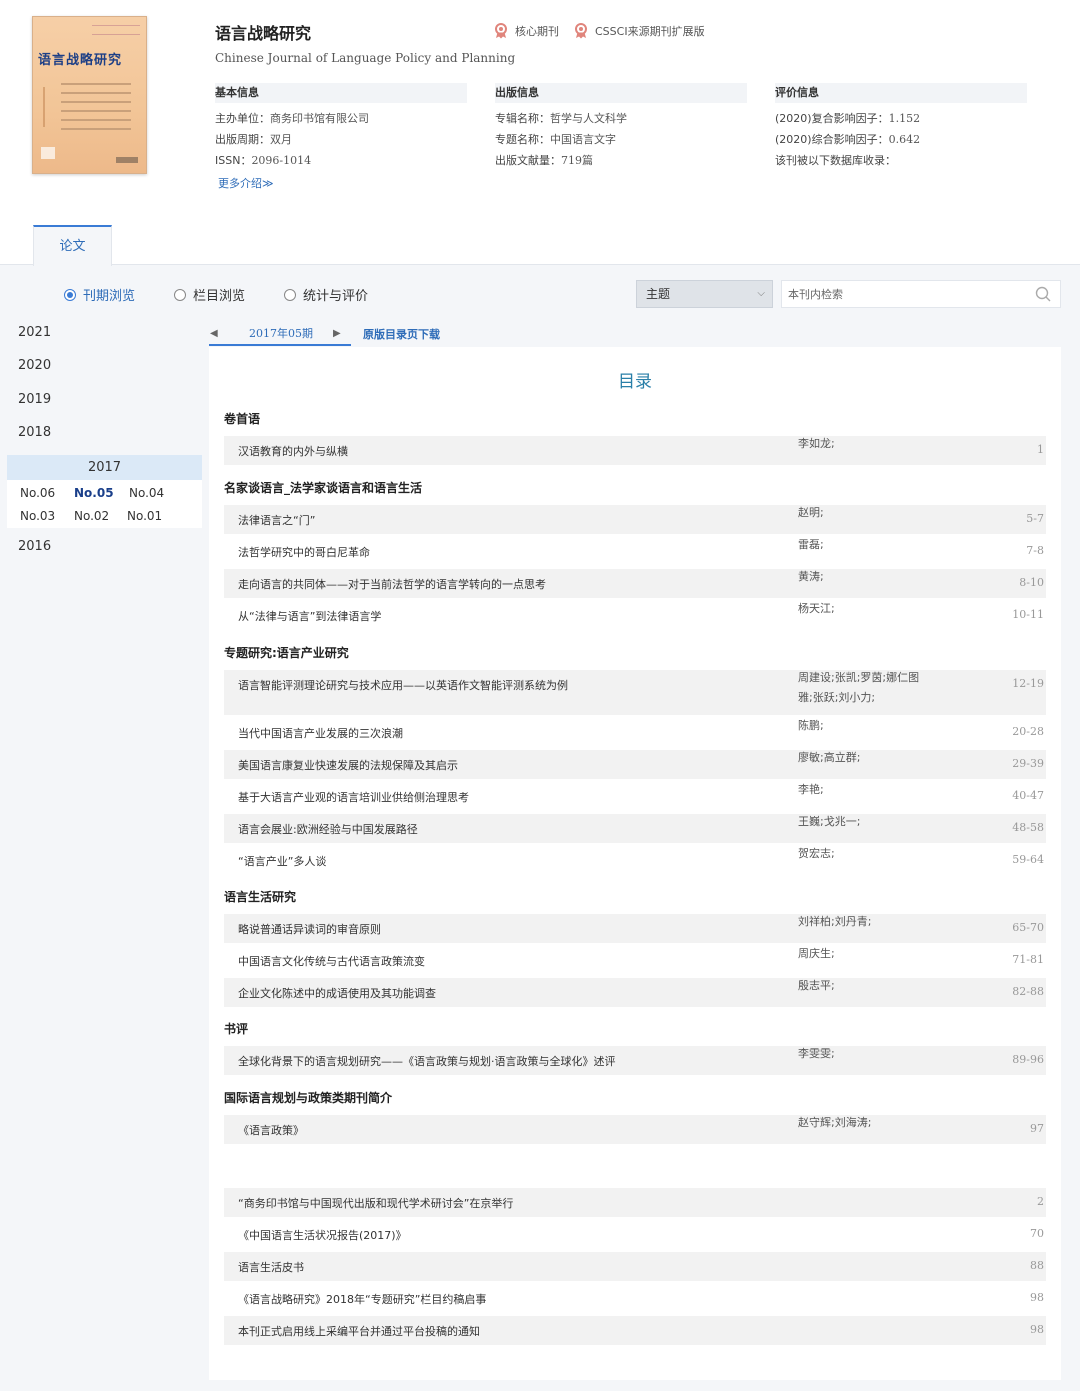 This screenshot has height=1391, width=1080. Describe the element at coordinates (863, 1123) in the screenshot. I see `article-authors: 赵守辉;刘海涛;` at that location.